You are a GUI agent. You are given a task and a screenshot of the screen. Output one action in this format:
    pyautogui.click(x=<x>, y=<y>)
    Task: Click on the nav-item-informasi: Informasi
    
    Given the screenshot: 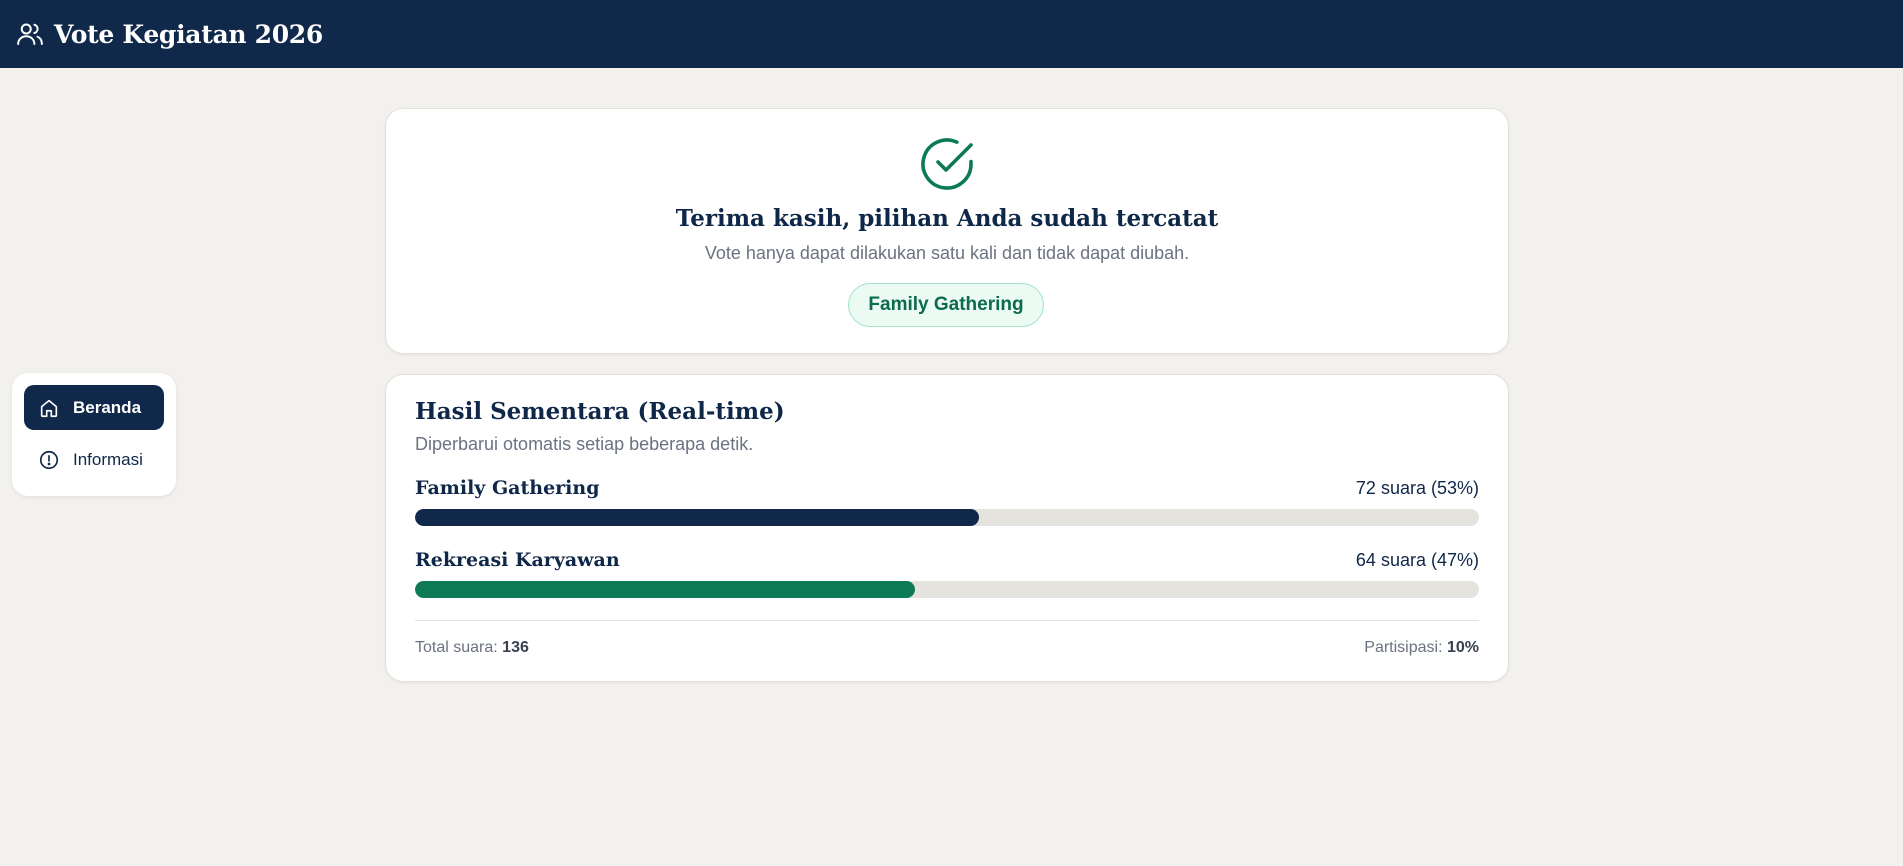 What is the action you would take?
    pyautogui.click(x=94, y=459)
    